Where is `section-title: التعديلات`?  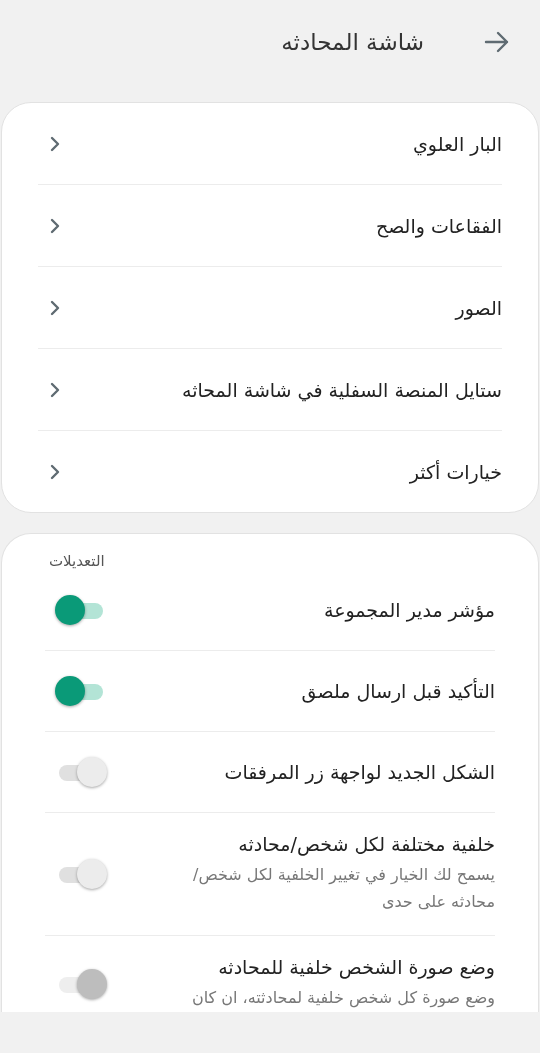 section-title: التعديلات is located at coordinates (77, 561).